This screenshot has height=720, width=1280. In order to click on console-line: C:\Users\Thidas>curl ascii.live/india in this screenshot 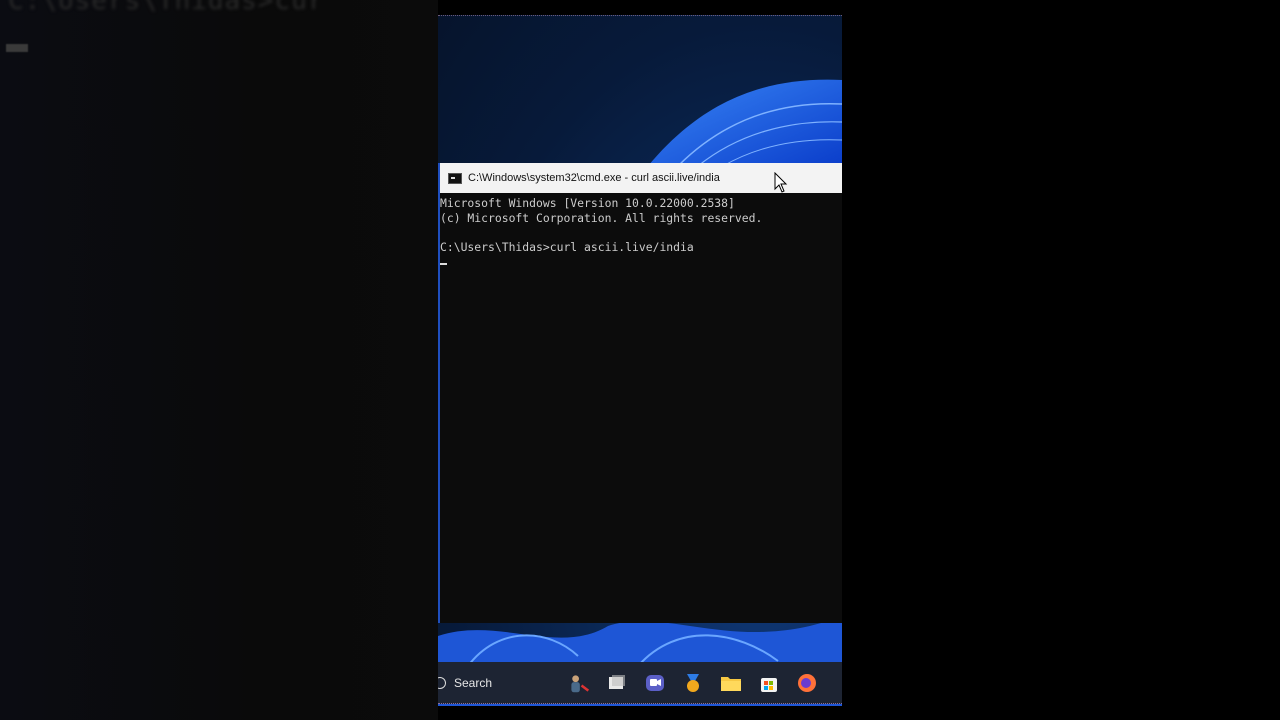, I will do `click(567, 246)`.